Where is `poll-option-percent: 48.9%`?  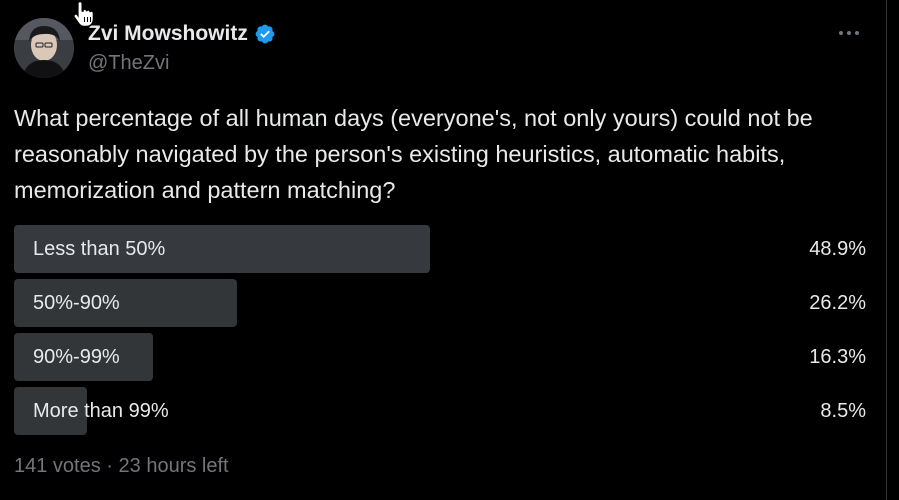
poll-option-percent: 48.9% is located at coordinates (837, 249).